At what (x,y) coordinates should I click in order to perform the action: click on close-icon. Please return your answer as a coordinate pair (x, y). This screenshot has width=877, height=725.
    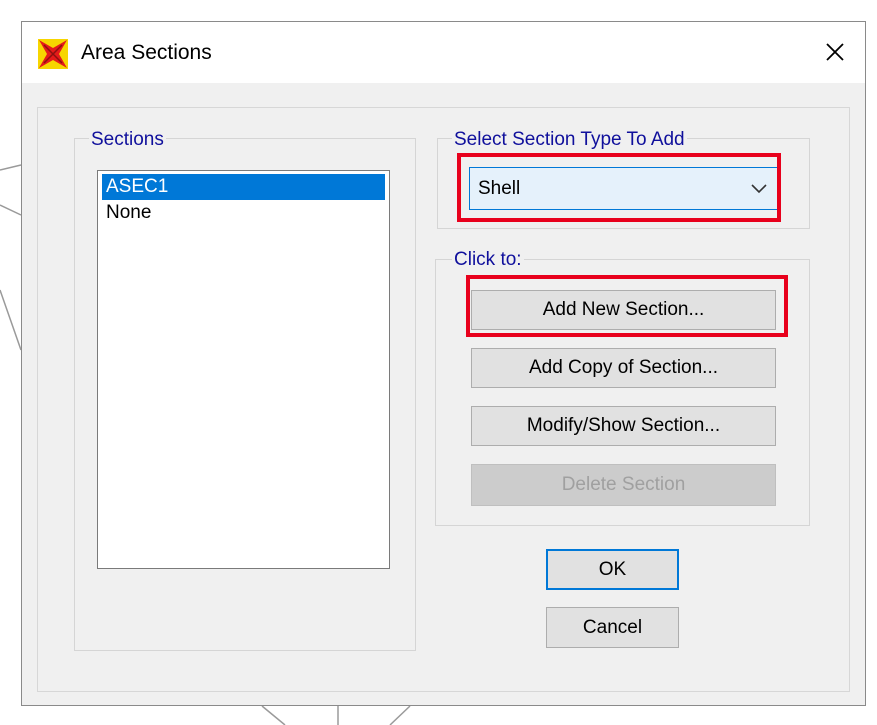
    Looking at the image, I should click on (835, 52).